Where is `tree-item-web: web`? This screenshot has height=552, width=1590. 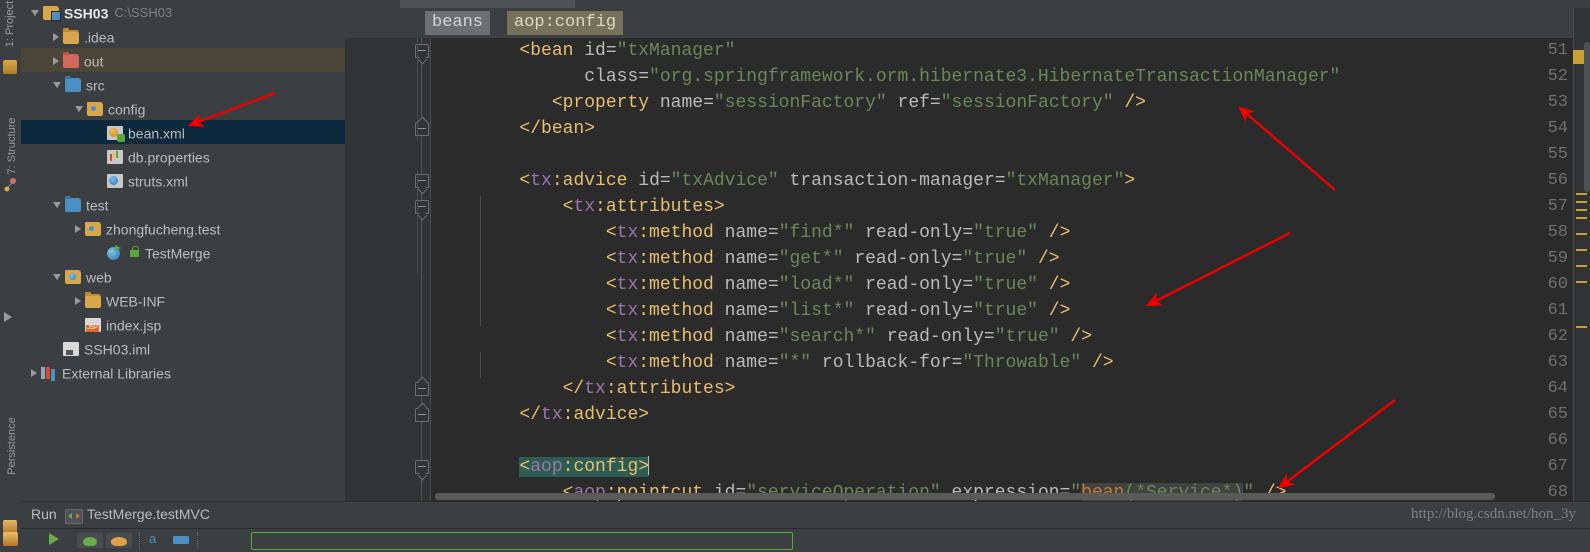 tree-item-web: web is located at coordinates (183, 276).